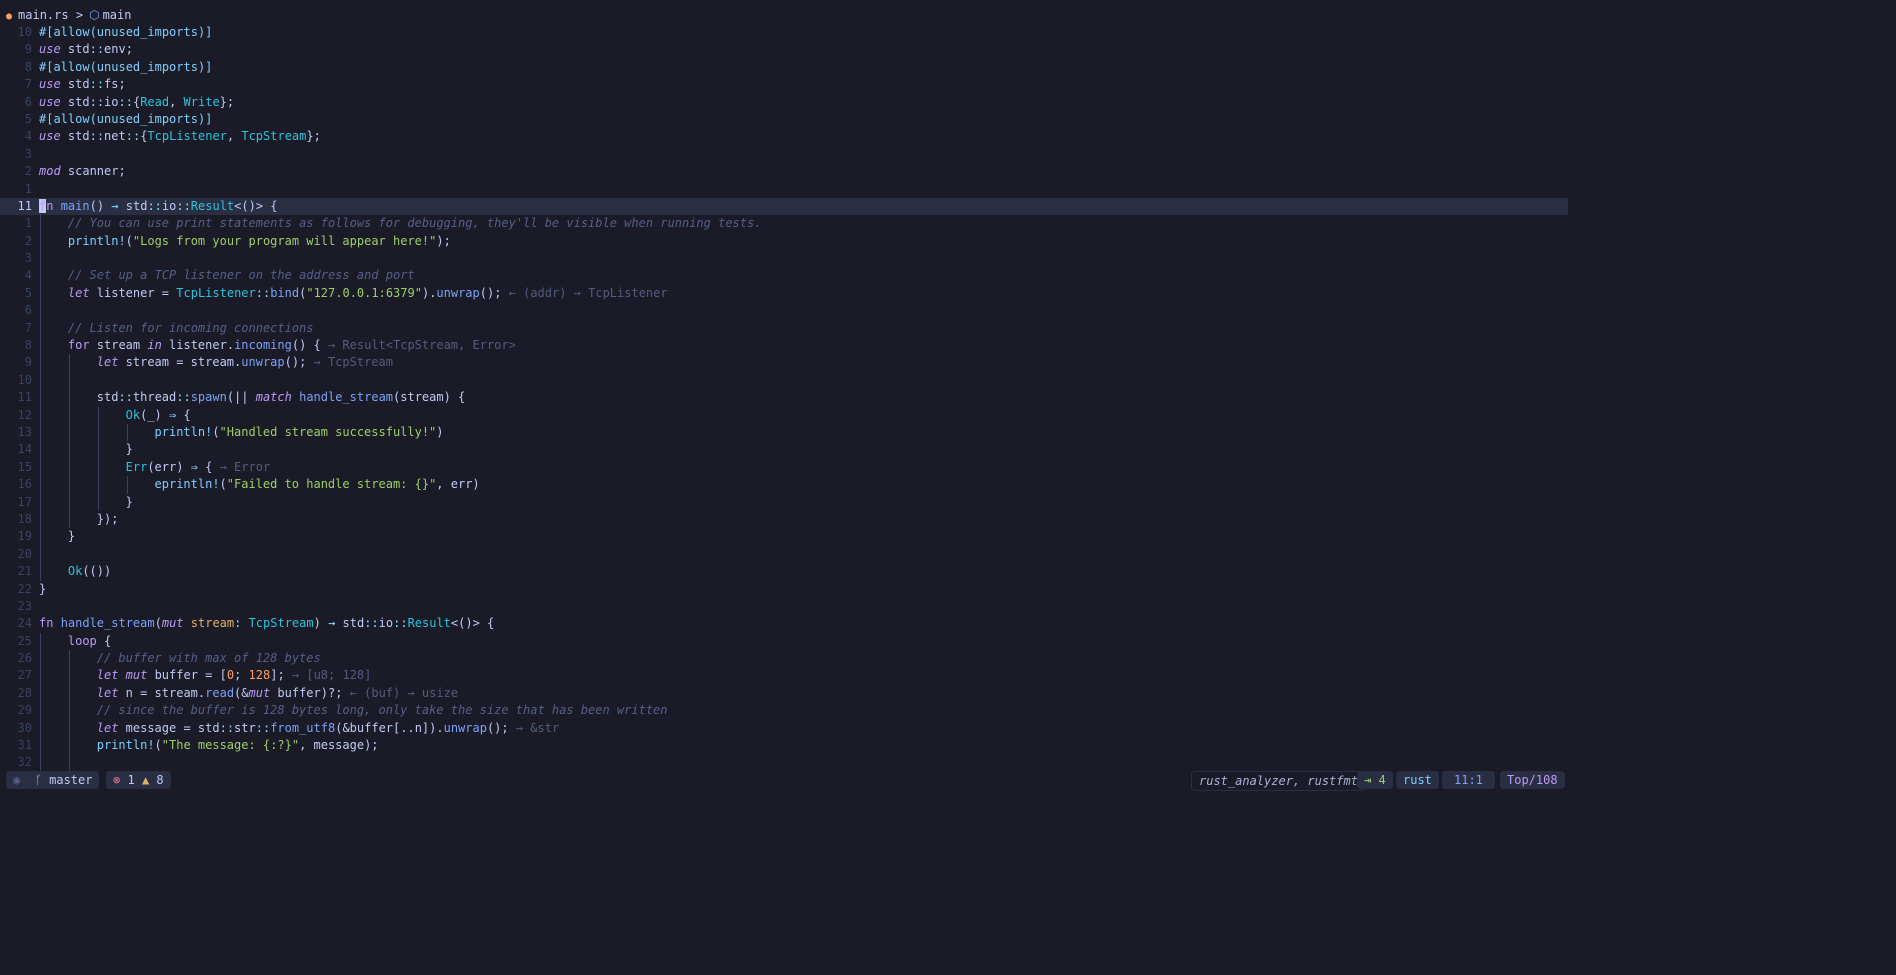  Describe the element at coordinates (784, 502) in the screenshot. I see `code-line: 17}` at that location.